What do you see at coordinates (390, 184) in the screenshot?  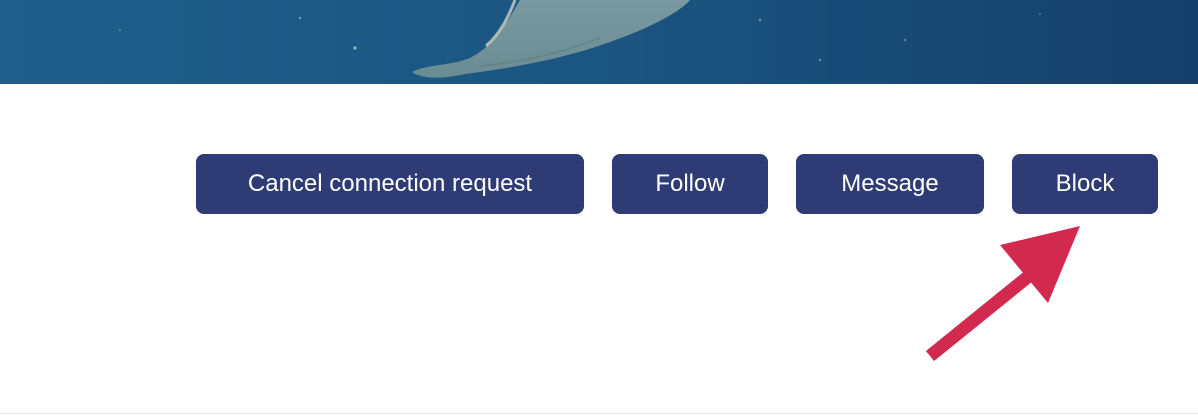 I see `cancel-connection-request-button: Cancel connection request` at bounding box center [390, 184].